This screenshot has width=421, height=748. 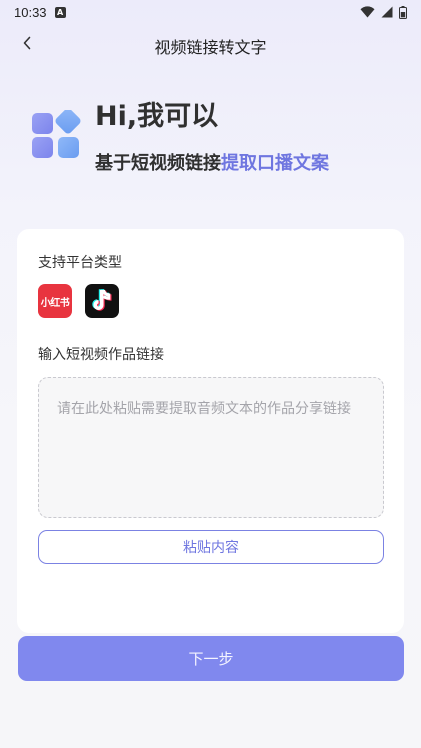 I want to click on hero-title: Hi,我可以, so click(x=157, y=116).